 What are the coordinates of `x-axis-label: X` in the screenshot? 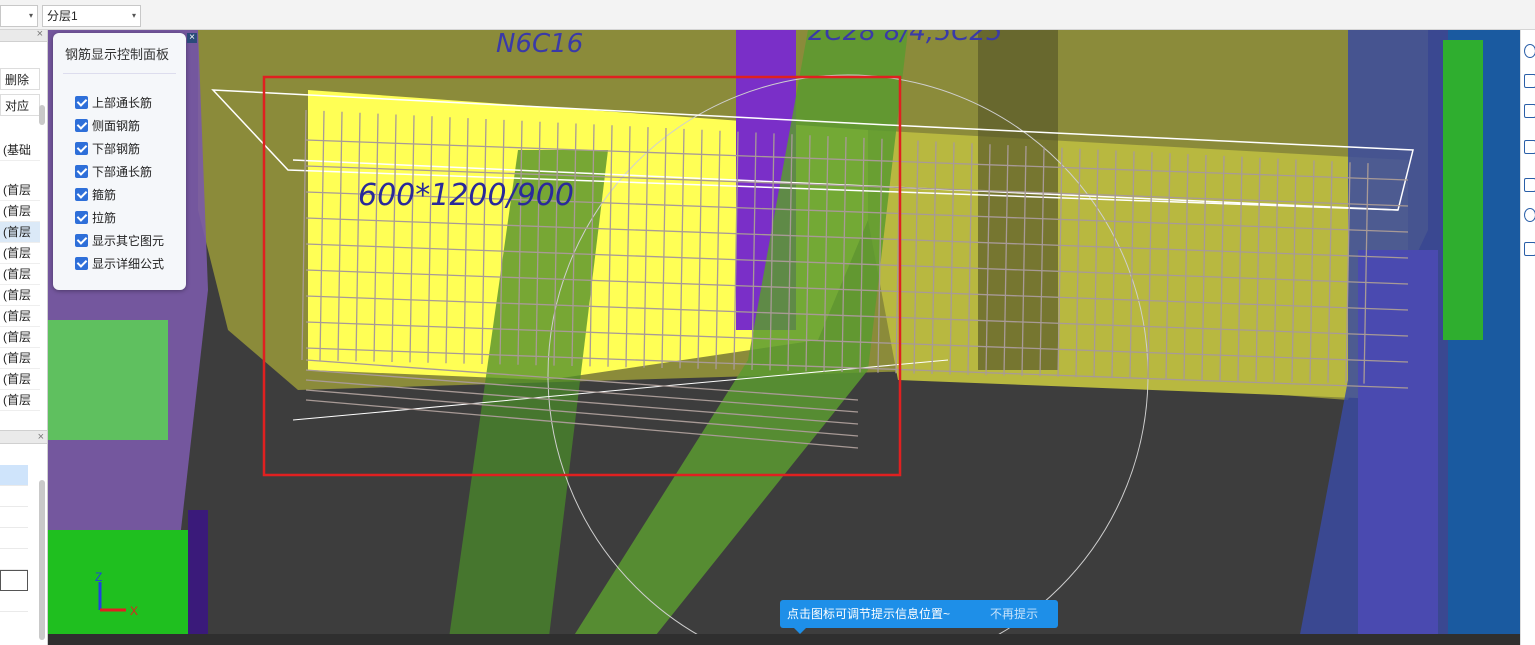 It's located at (134, 611).